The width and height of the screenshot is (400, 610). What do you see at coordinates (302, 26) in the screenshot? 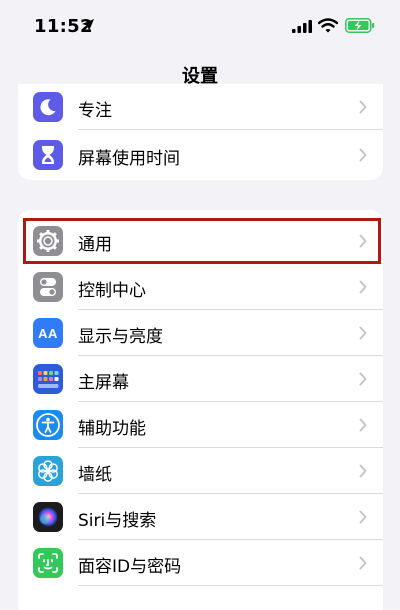
I see `cellular-signal-icon` at bounding box center [302, 26].